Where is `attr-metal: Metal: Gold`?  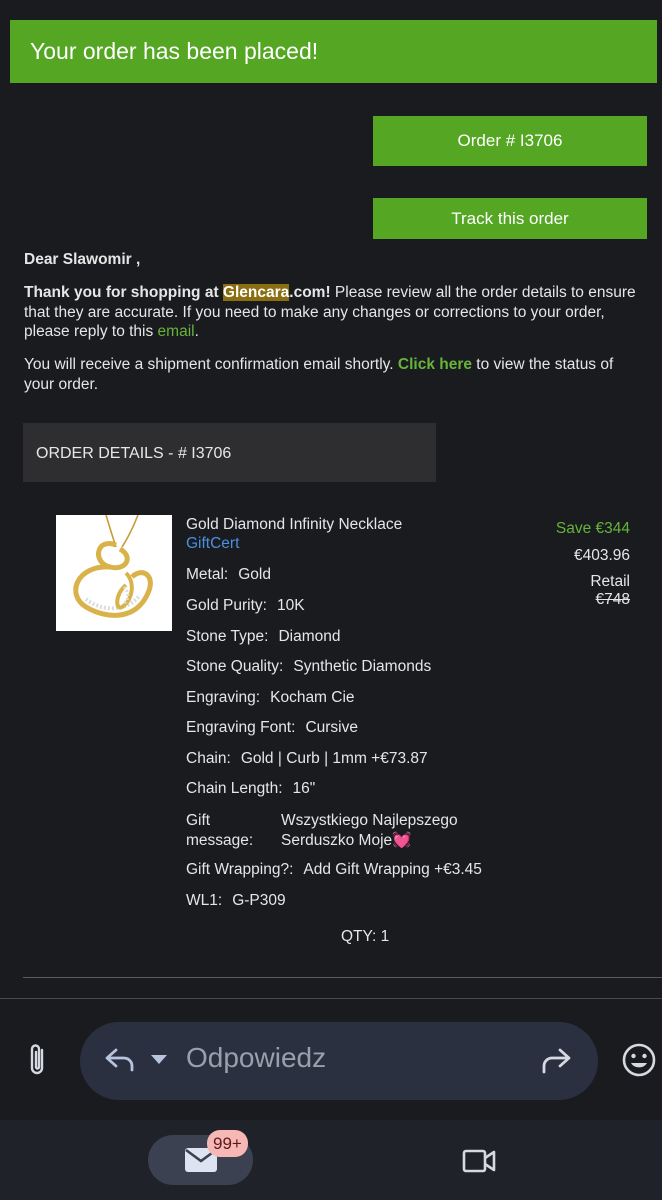 attr-metal: Metal: Gold is located at coordinates (228, 575).